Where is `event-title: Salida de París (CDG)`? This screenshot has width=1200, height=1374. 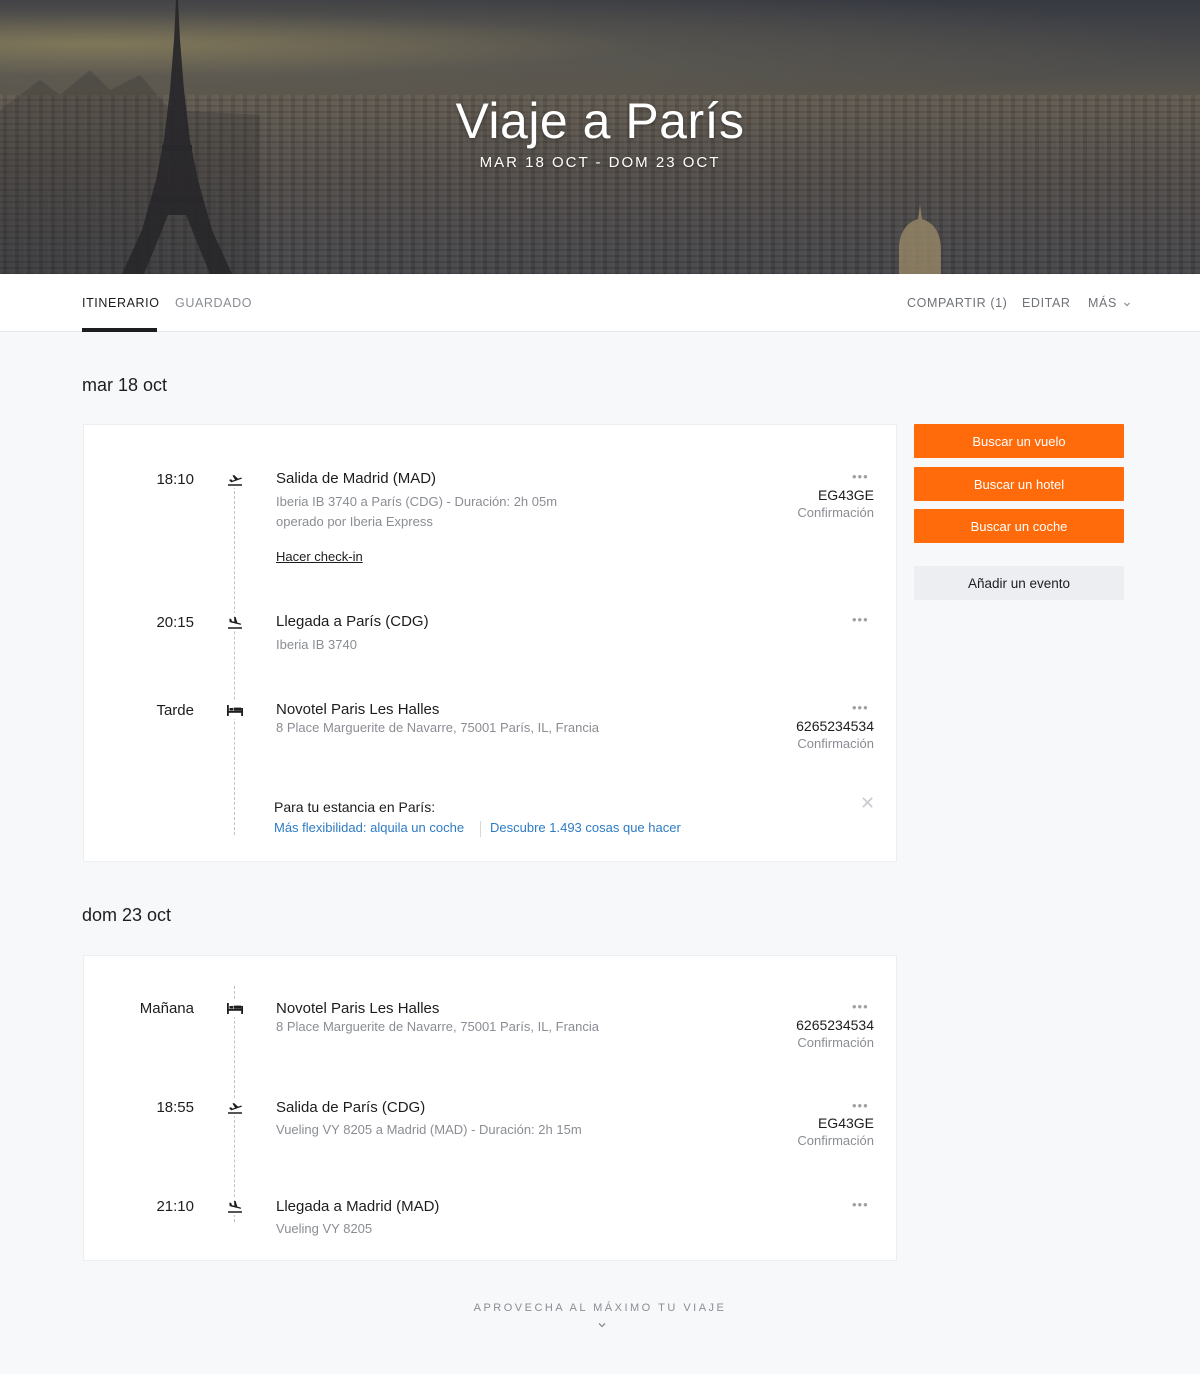 event-title: Salida de París (CDG) is located at coordinates (350, 1107).